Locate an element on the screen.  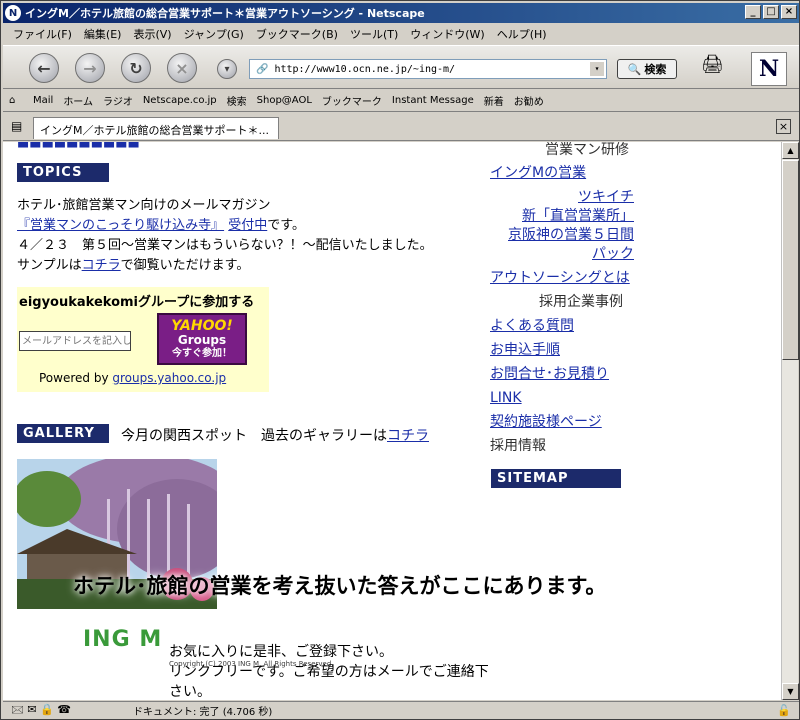
sidebar-item-outsourcing: アウトソーシングとは is located at coordinates (560, 278).